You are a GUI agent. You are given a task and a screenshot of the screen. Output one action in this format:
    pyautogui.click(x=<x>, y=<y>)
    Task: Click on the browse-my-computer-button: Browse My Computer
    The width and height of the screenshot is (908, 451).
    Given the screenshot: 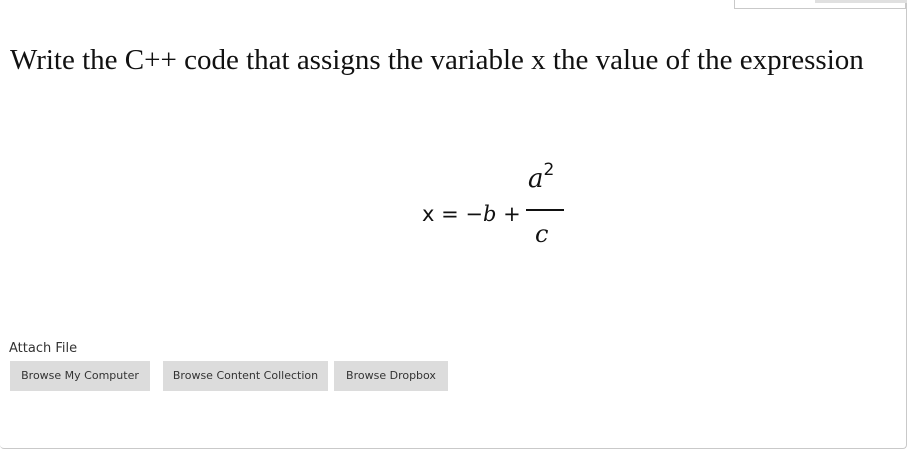 What is the action you would take?
    pyautogui.click(x=80, y=376)
    